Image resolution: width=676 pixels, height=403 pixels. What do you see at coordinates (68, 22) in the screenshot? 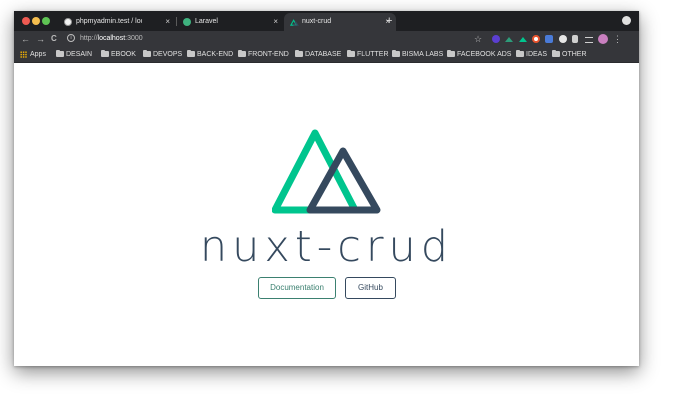
I see `phpmyadmin-favicon-icon` at bounding box center [68, 22].